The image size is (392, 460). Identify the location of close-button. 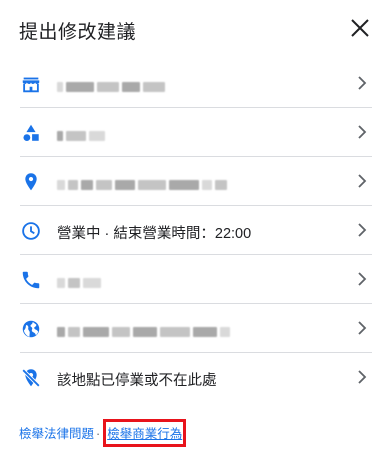
(360, 28).